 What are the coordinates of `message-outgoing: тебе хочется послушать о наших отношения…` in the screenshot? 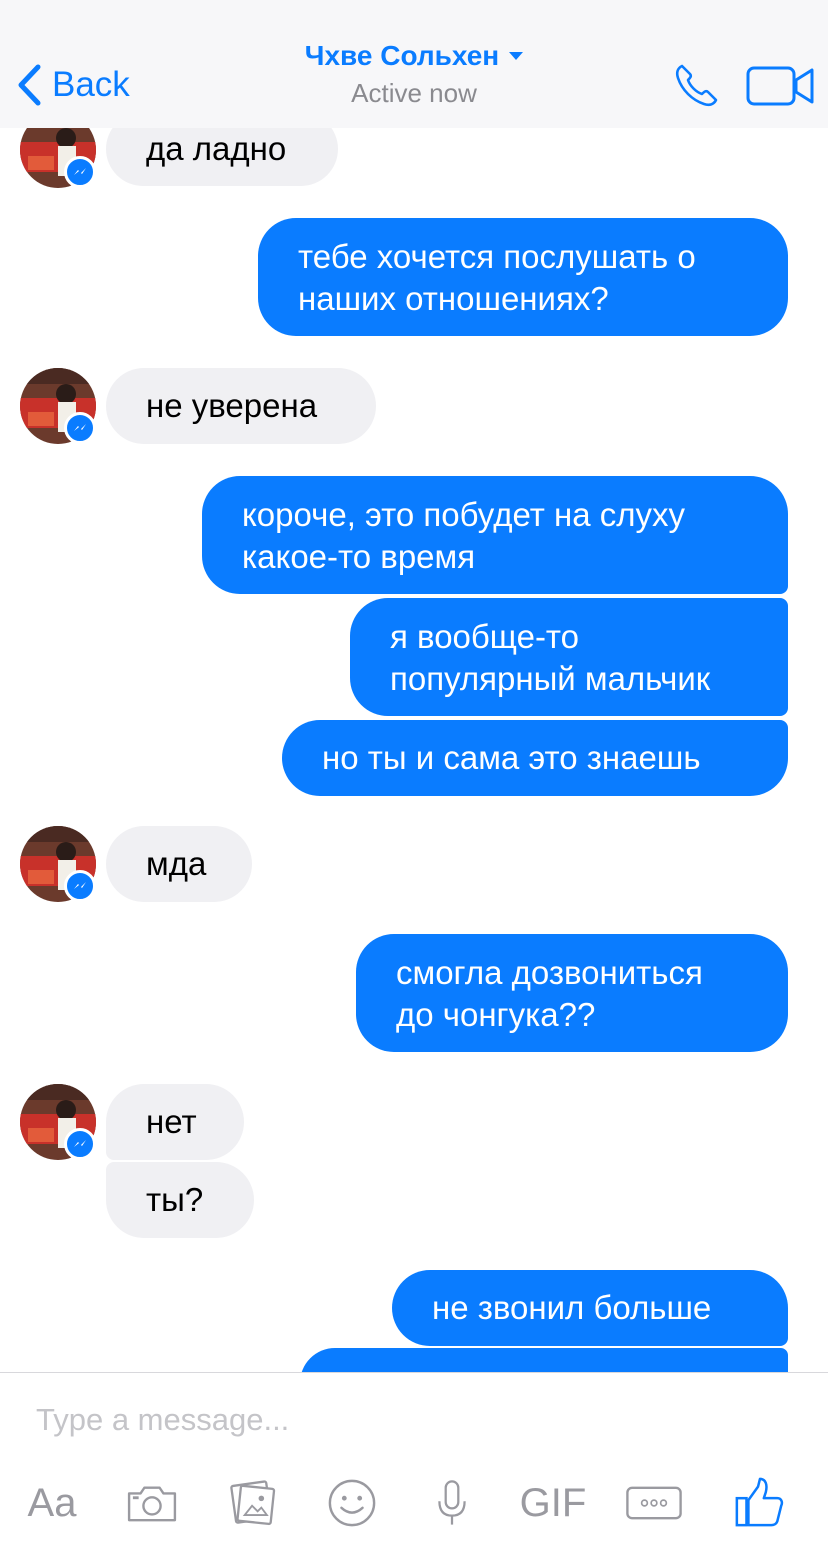 It's located at (523, 277).